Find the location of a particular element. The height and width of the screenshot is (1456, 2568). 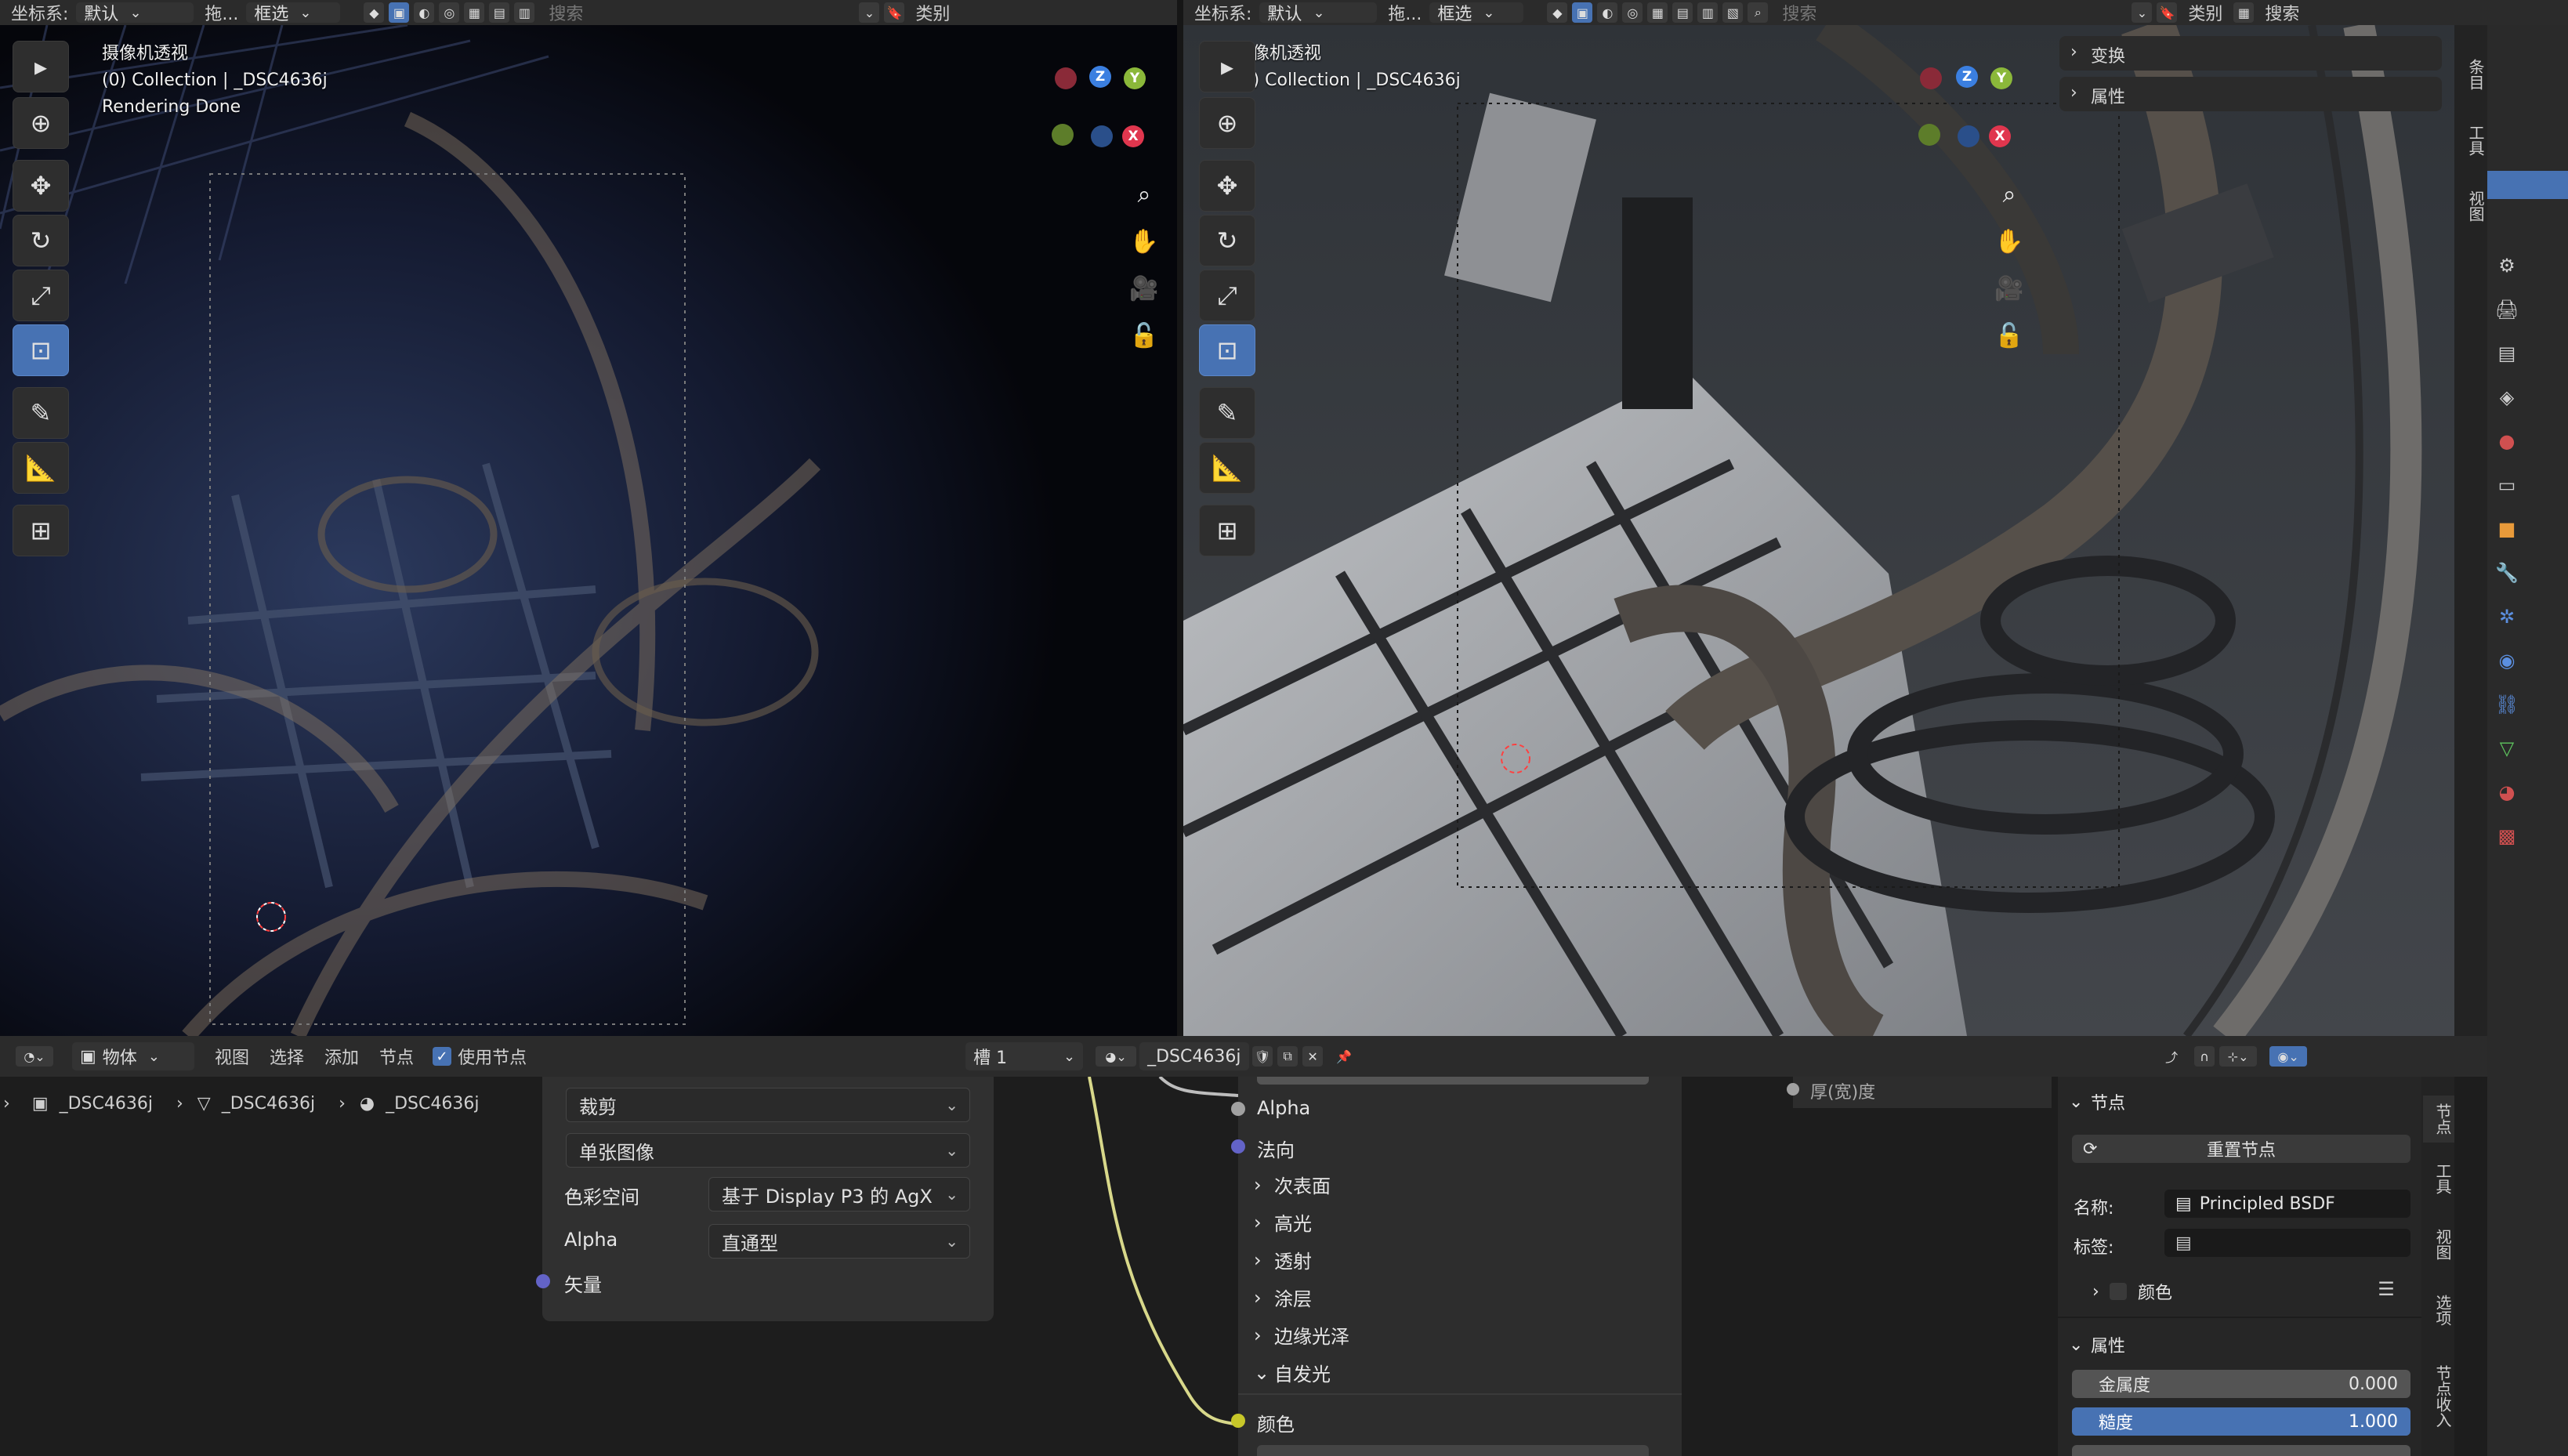

normal-socket is located at coordinates (1238, 1146).